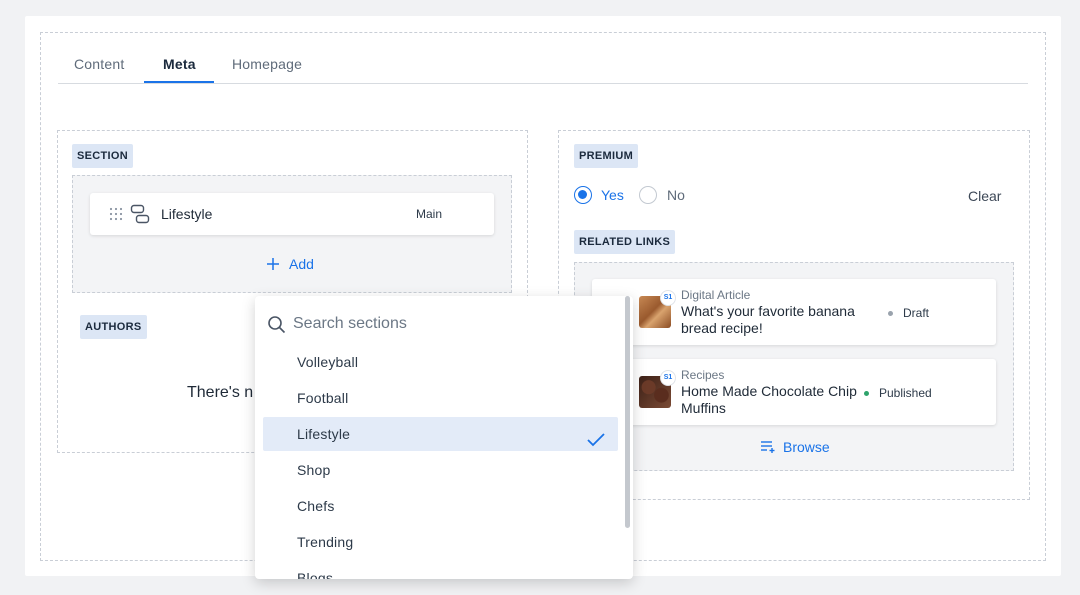 The image size is (1080, 595). Describe the element at coordinates (703, 375) in the screenshot. I see `link-type: Recipes` at that location.